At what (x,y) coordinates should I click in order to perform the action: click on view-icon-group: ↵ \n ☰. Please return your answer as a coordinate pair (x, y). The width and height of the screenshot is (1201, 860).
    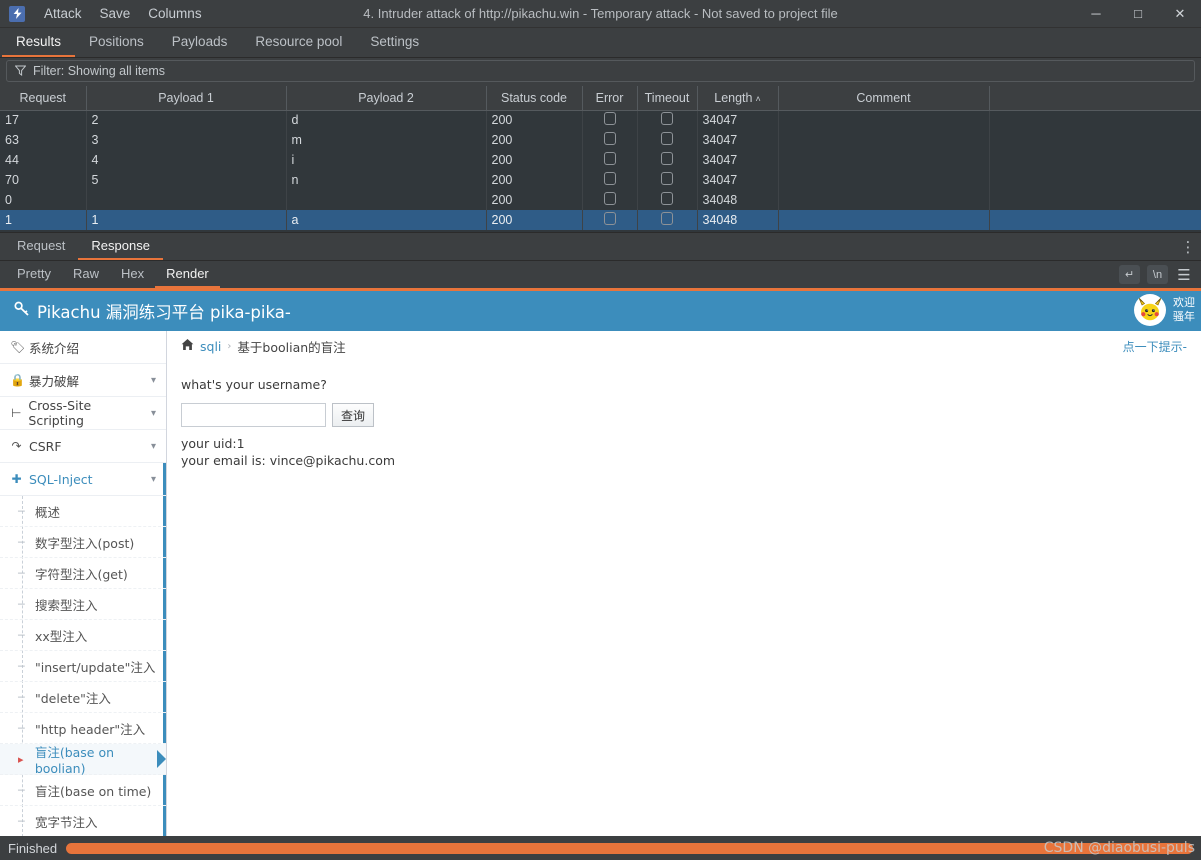
    Looking at the image, I should click on (1160, 274).